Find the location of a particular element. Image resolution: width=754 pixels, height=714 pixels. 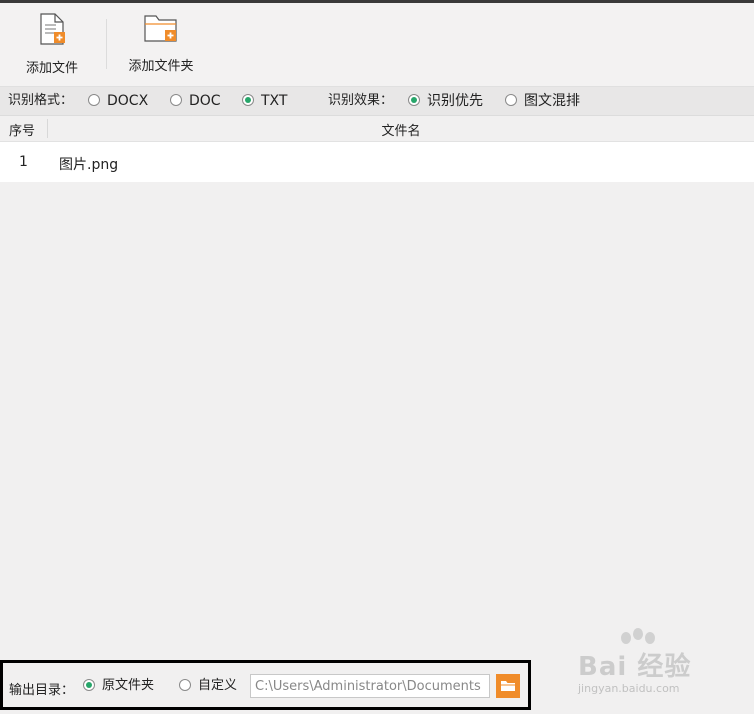

format-label: 识别格式： is located at coordinates (41, 100).